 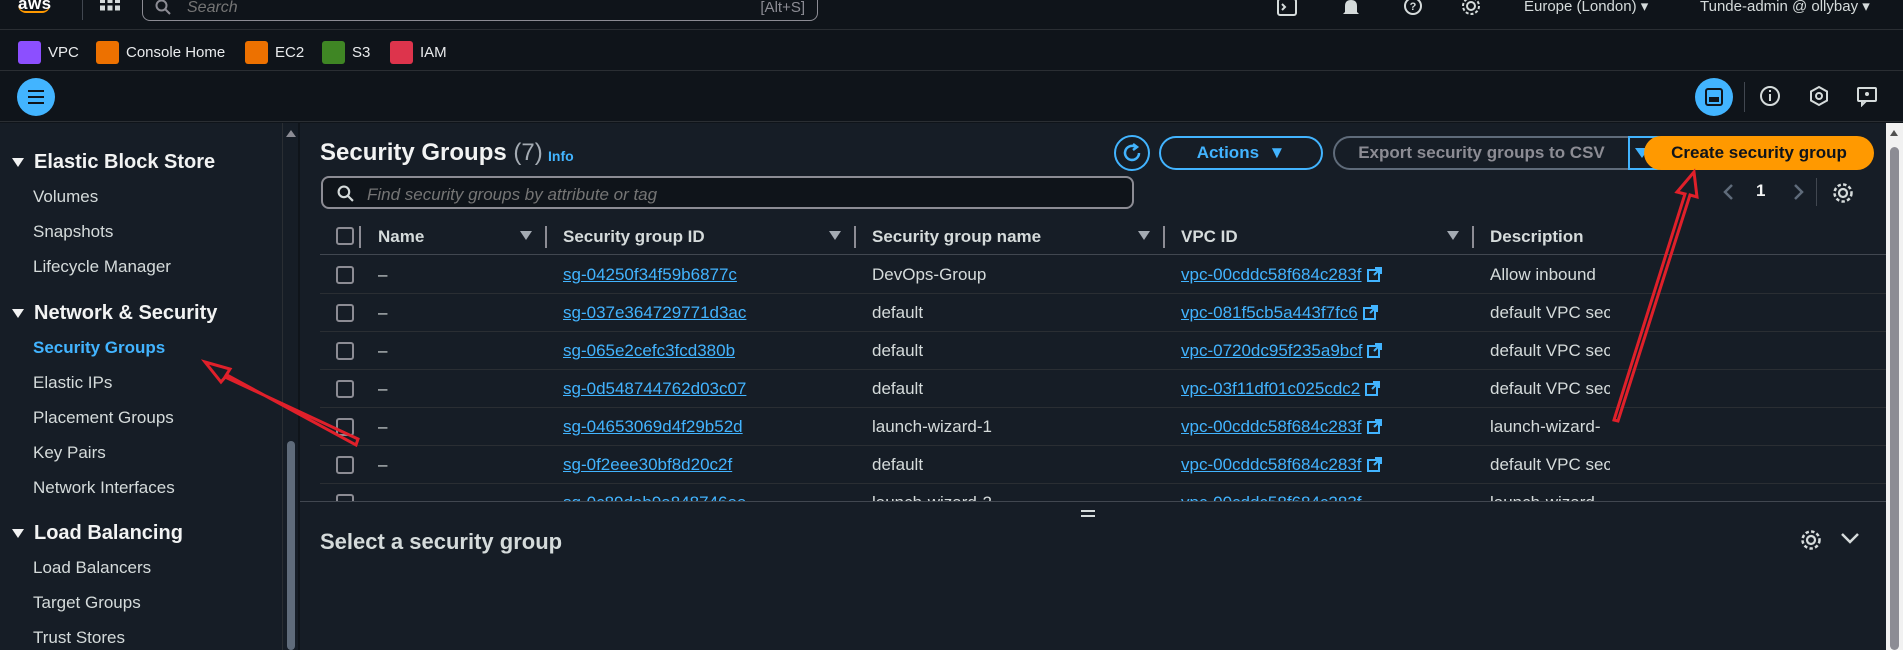 What do you see at coordinates (1281, 389) in the screenshot?
I see `vpc-id-link: vpc-03f11df01c025cdc2` at bounding box center [1281, 389].